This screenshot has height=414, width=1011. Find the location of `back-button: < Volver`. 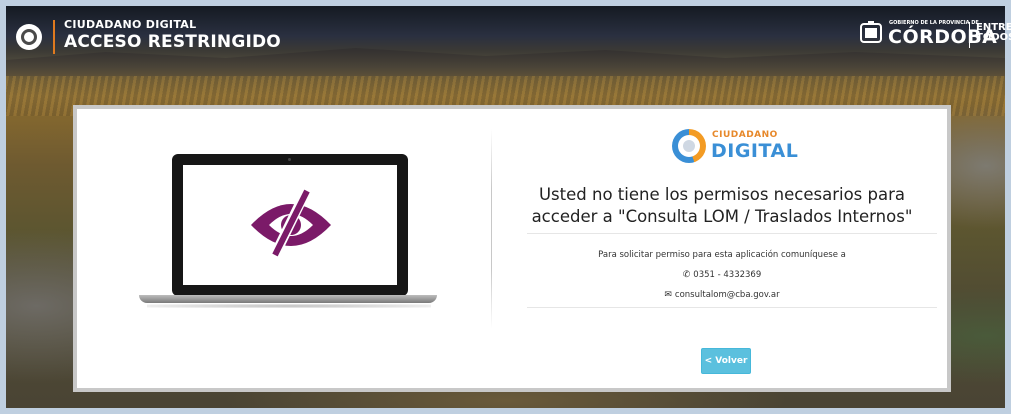

back-button: < Volver is located at coordinates (726, 361).